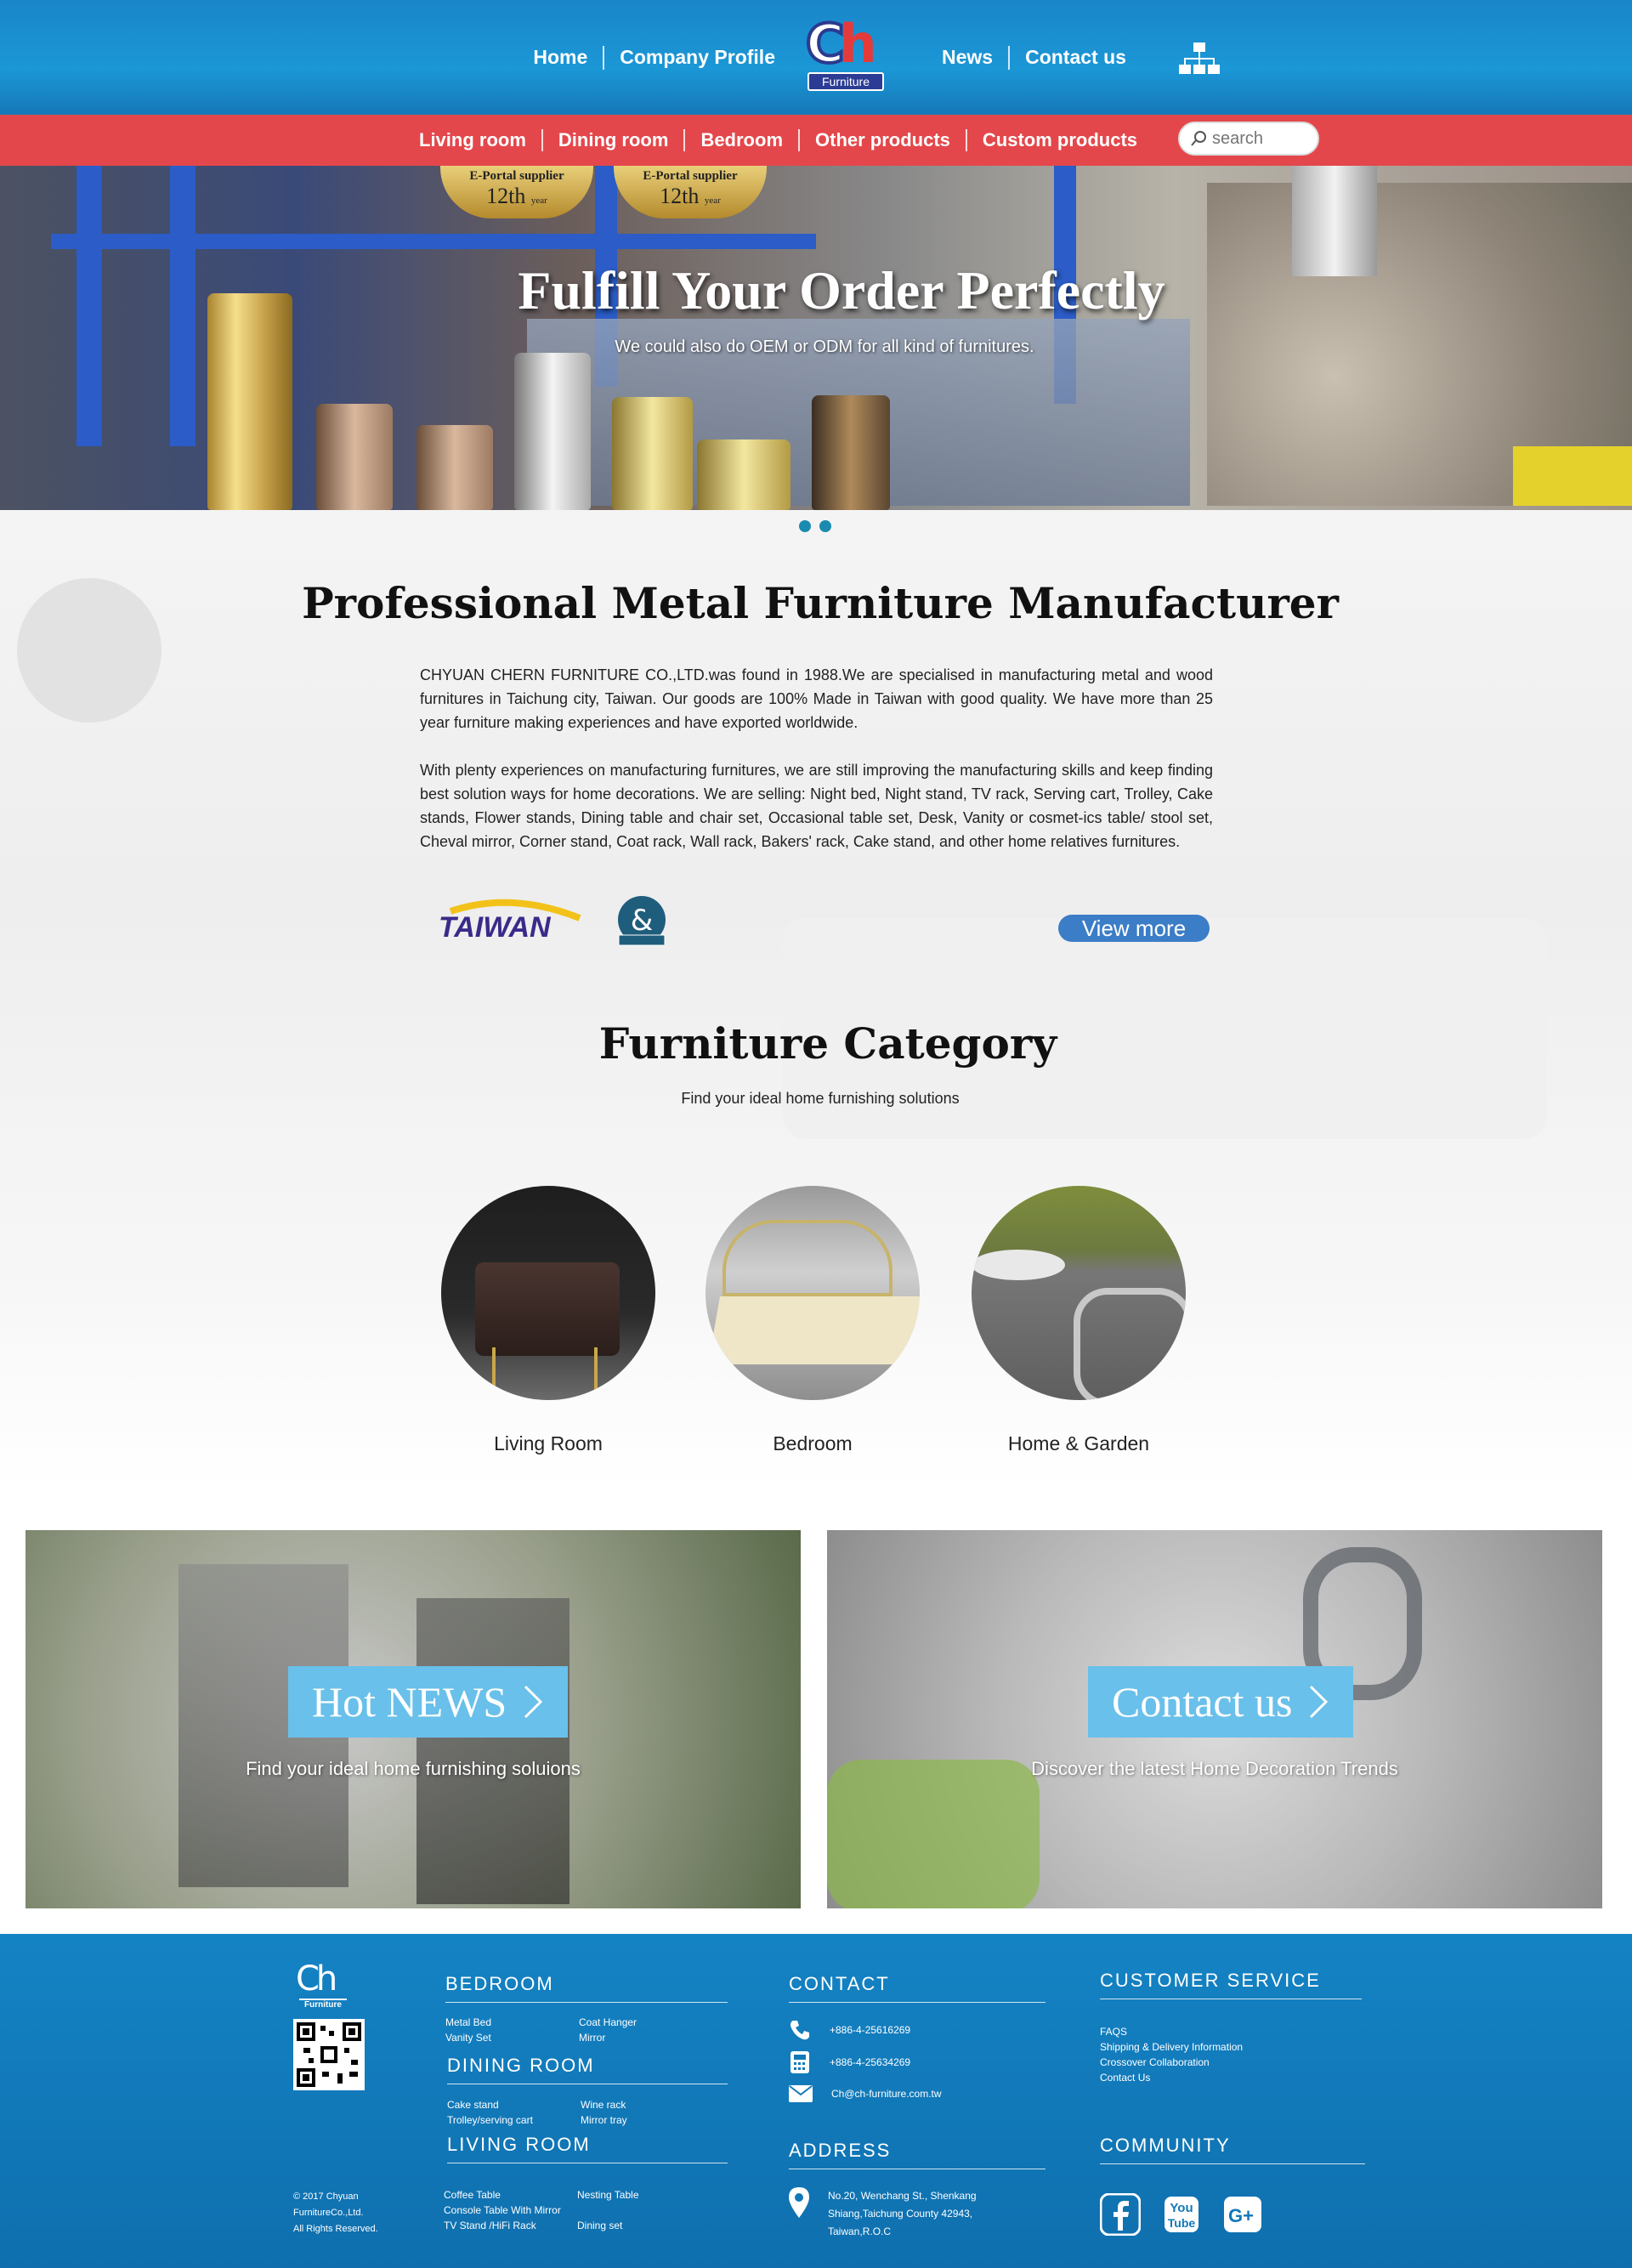 The width and height of the screenshot is (1632, 2268). Describe the element at coordinates (516, 176) in the screenshot. I see `badge-label: E-Portal supplier` at that location.